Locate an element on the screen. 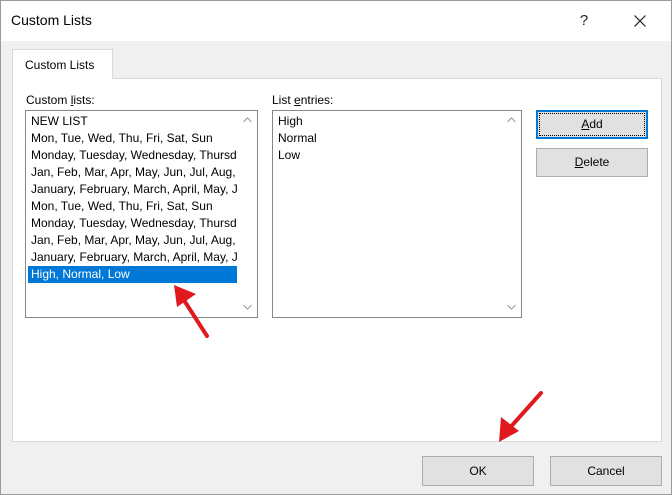 This screenshot has height=495, width=672. list-entries-label: List entries: is located at coordinates (303, 100).